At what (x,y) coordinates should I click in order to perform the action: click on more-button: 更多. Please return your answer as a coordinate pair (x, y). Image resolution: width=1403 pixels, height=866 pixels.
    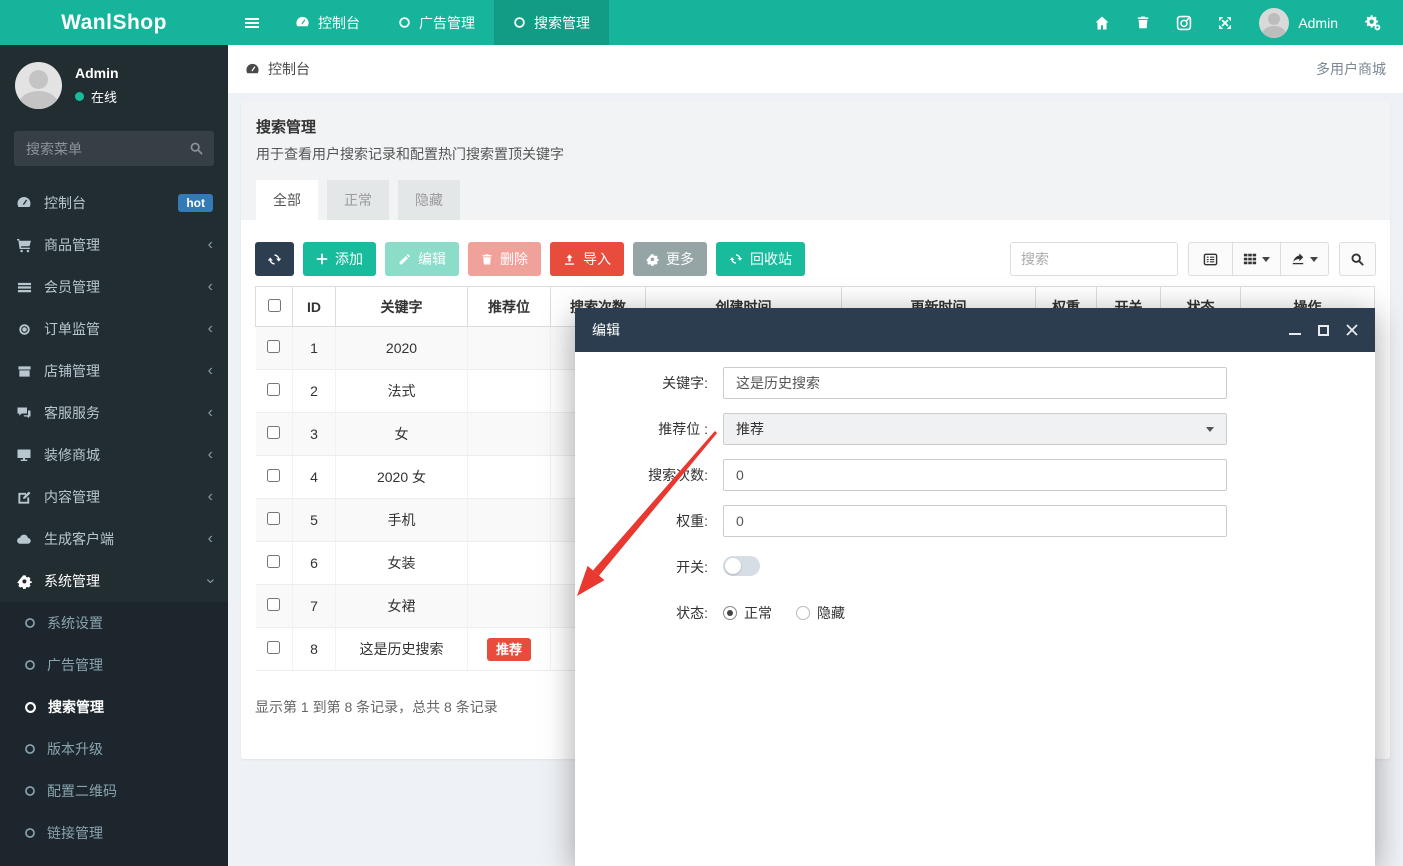
    Looking at the image, I should click on (670, 259).